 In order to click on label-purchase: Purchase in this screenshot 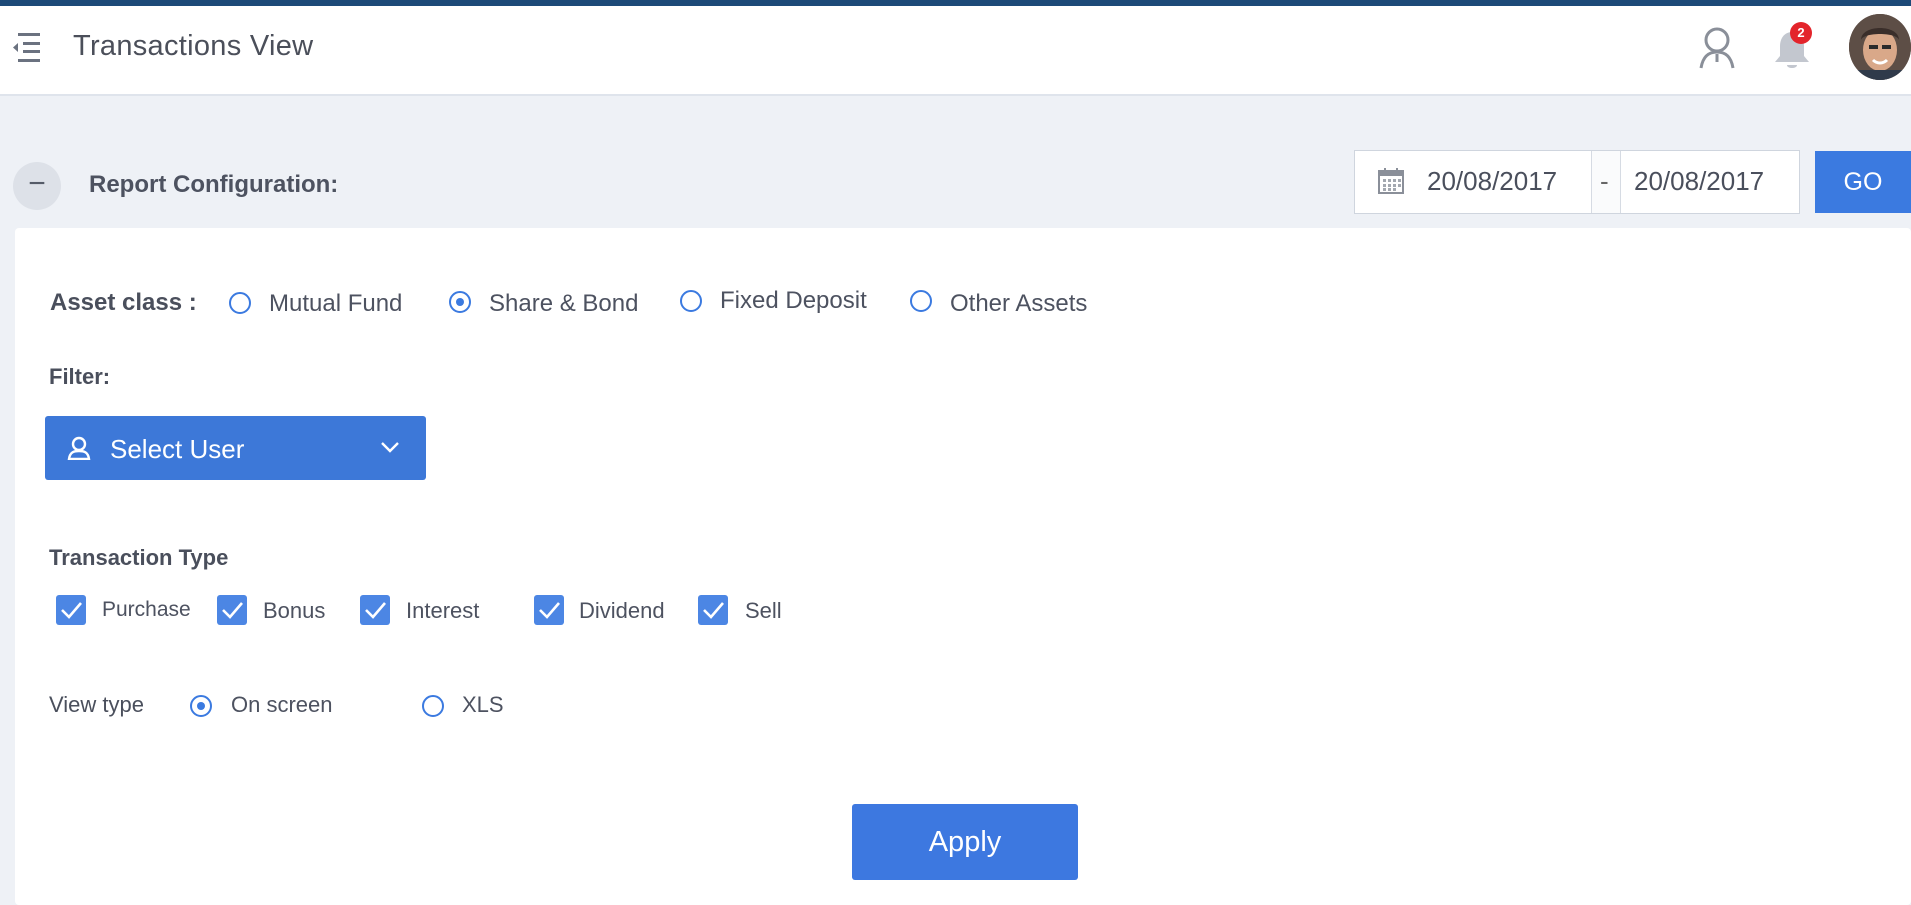, I will do `click(146, 610)`.